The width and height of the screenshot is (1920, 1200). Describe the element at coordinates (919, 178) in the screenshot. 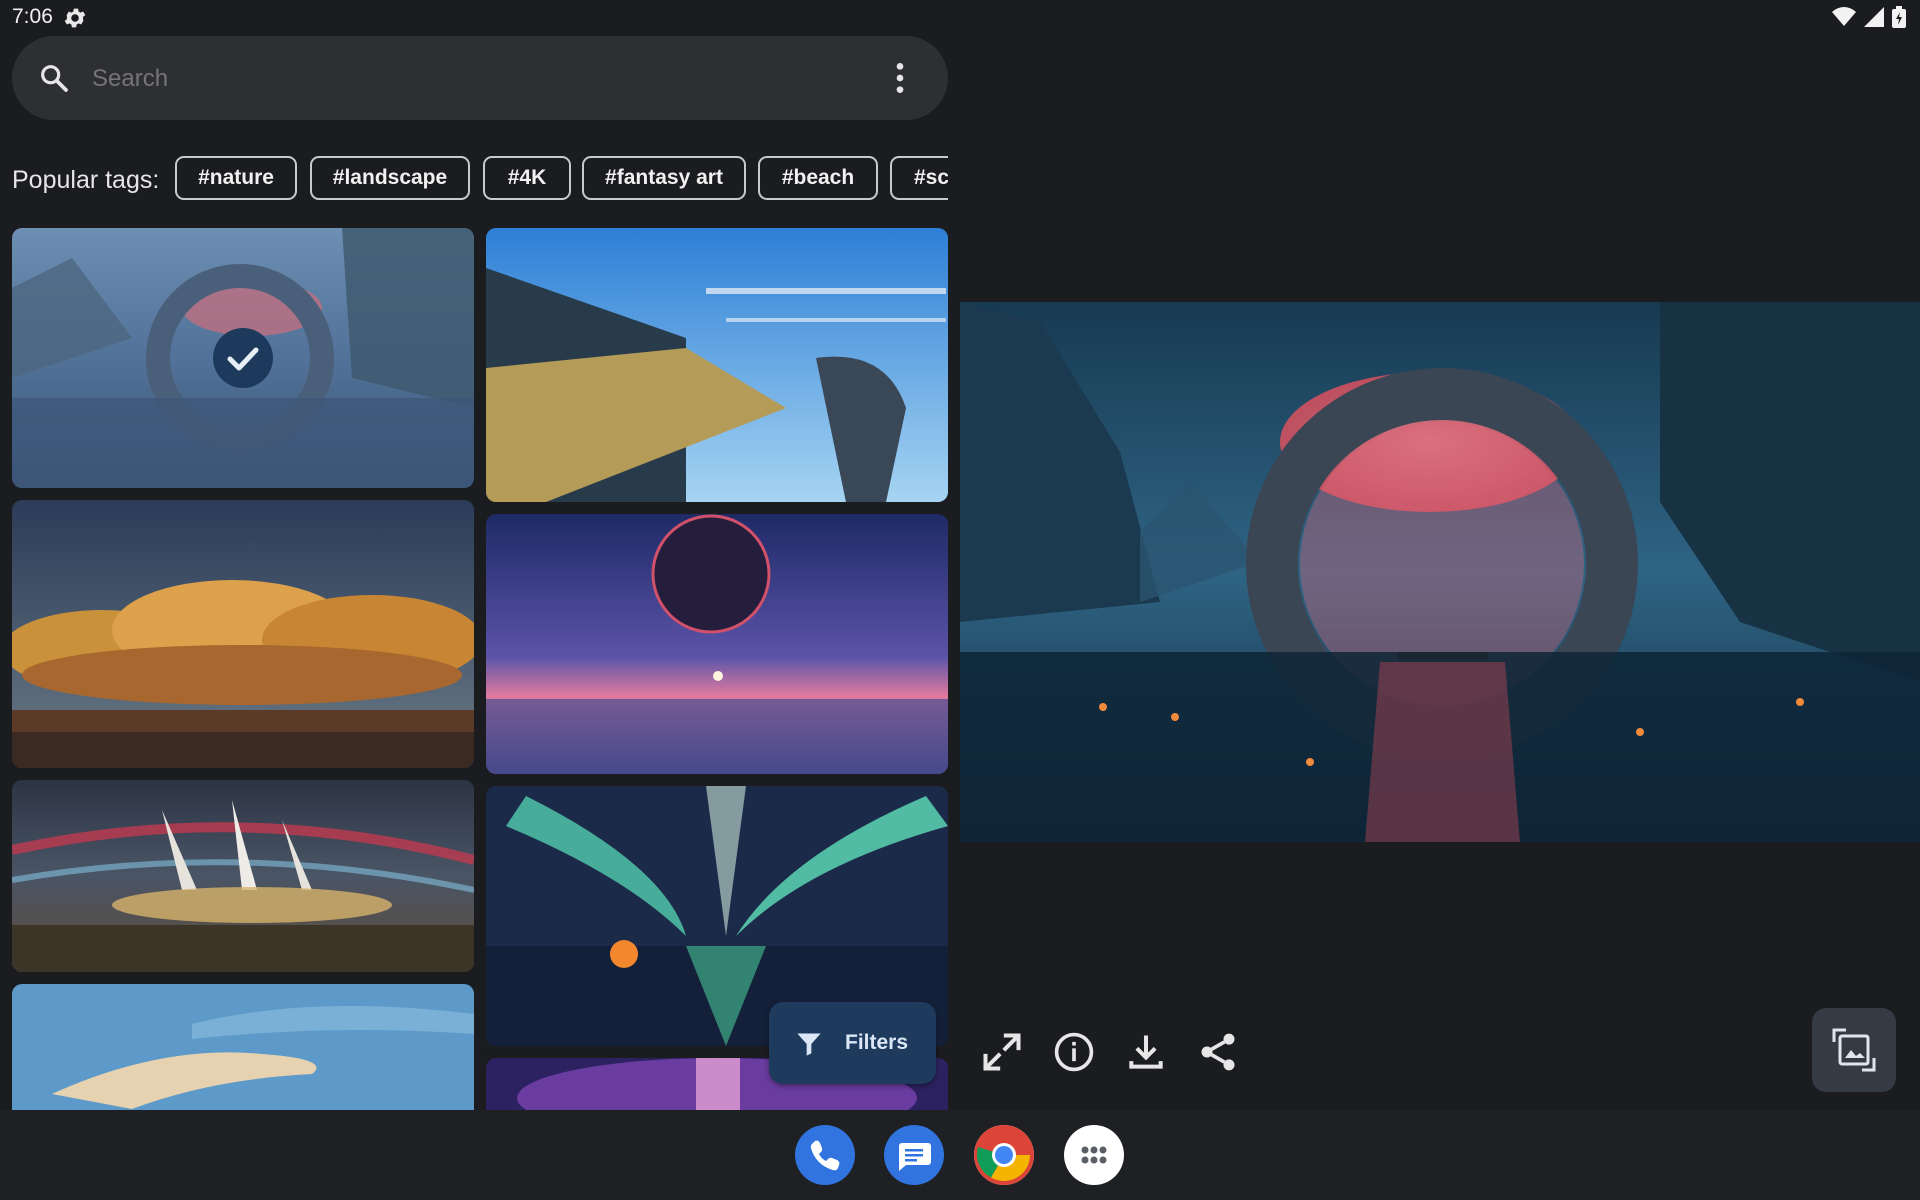

I see `tag-chip: #sc` at that location.